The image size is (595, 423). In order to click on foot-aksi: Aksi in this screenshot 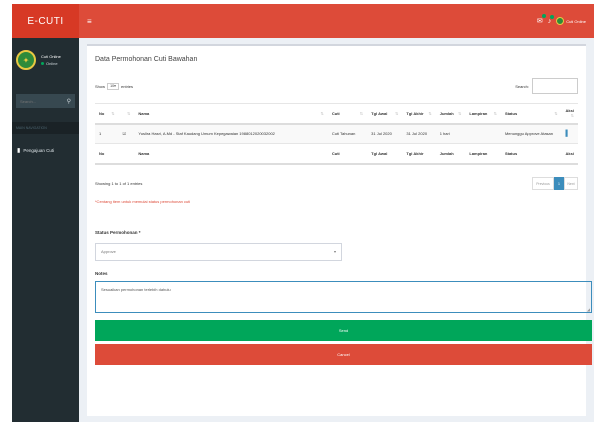, I will do `click(569, 154)`.